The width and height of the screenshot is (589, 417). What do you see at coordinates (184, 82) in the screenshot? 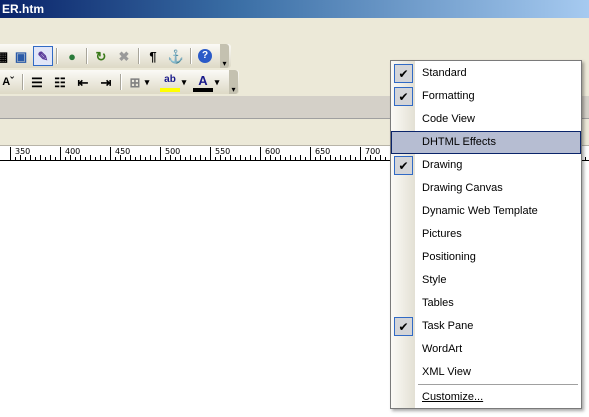
I see `highlight-dropdown-arrow-icon: ▾` at bounding box center [184, 82].